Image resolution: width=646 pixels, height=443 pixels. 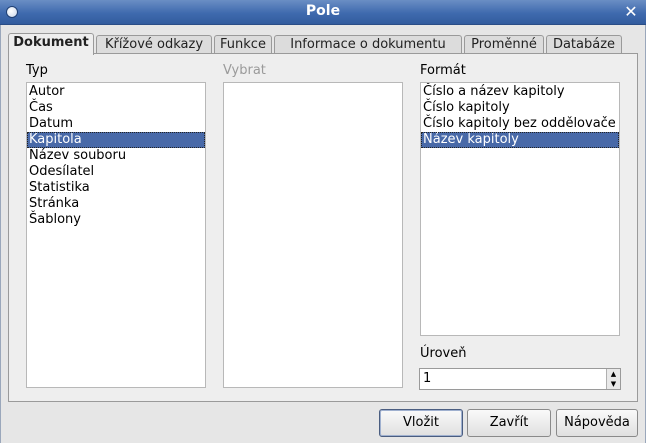 I want to click on list-item: Statistika, so click(x=116, y=188).